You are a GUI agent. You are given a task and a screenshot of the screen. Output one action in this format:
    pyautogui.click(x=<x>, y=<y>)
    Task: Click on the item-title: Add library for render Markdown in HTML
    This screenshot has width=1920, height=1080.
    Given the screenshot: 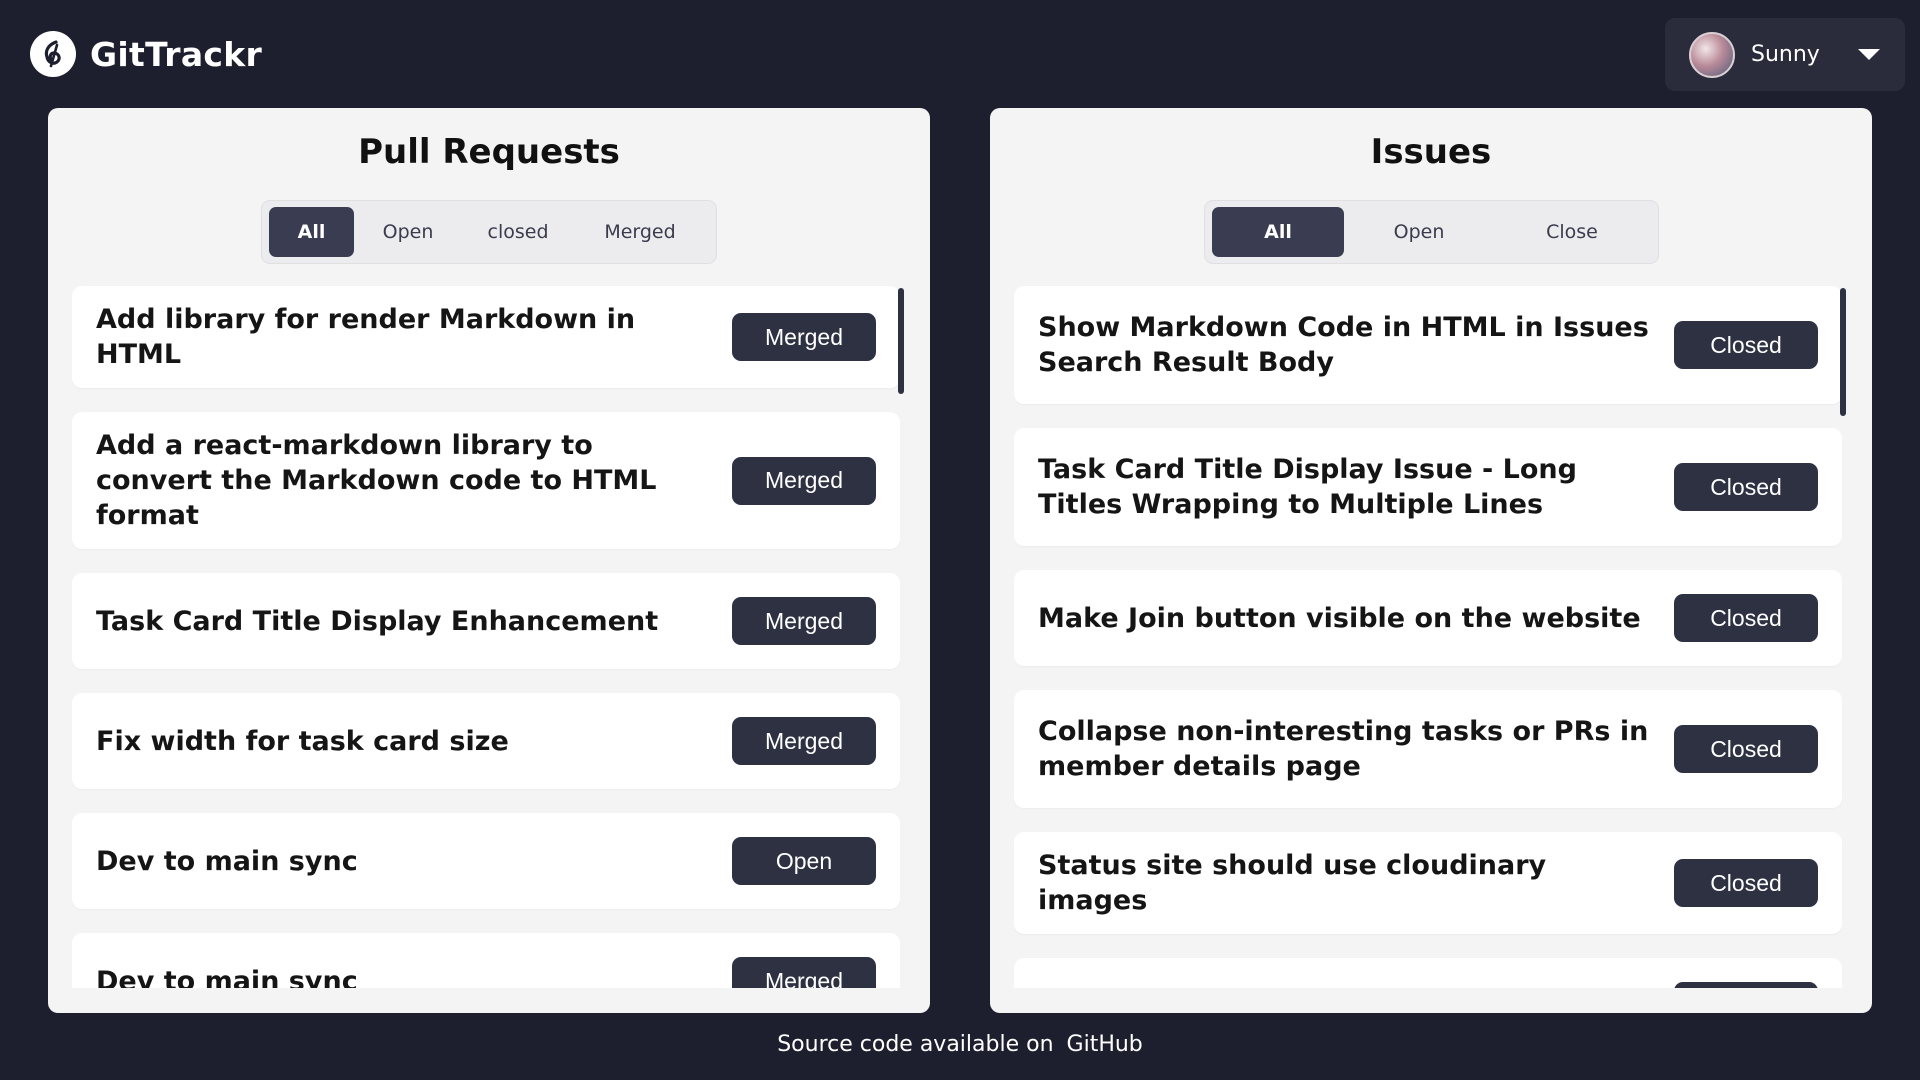 What is the action you would take?
    pyautogui.click(x=366, y=337)
    